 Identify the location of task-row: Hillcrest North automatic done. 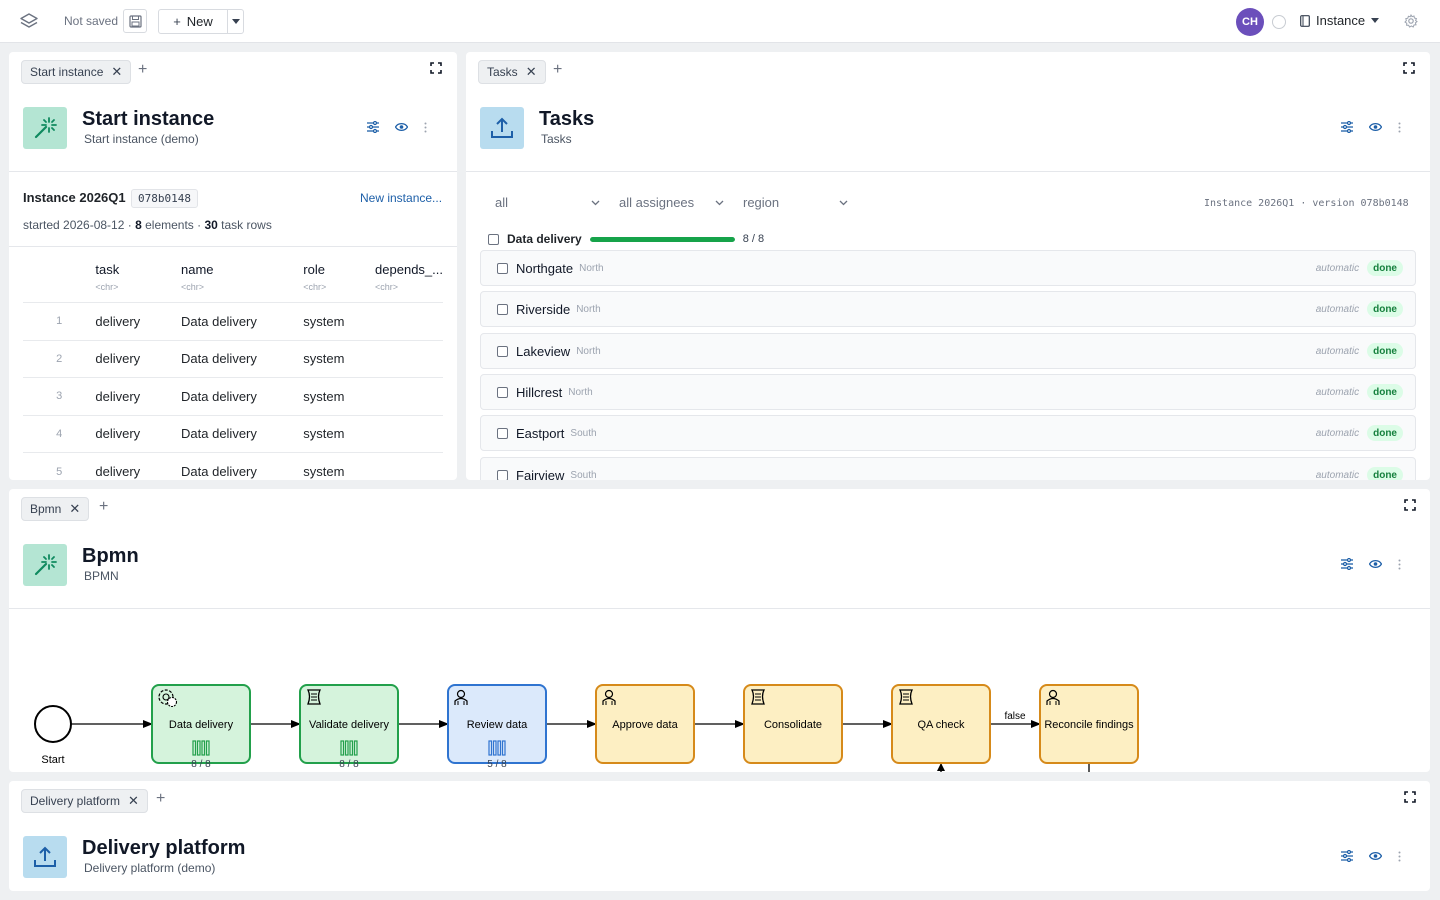
(948, 392).